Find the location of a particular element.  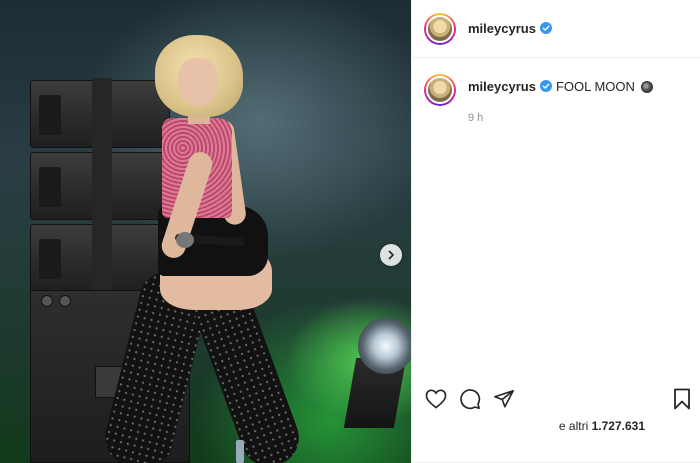

caption-avatar is located at coordinates (440, 90).